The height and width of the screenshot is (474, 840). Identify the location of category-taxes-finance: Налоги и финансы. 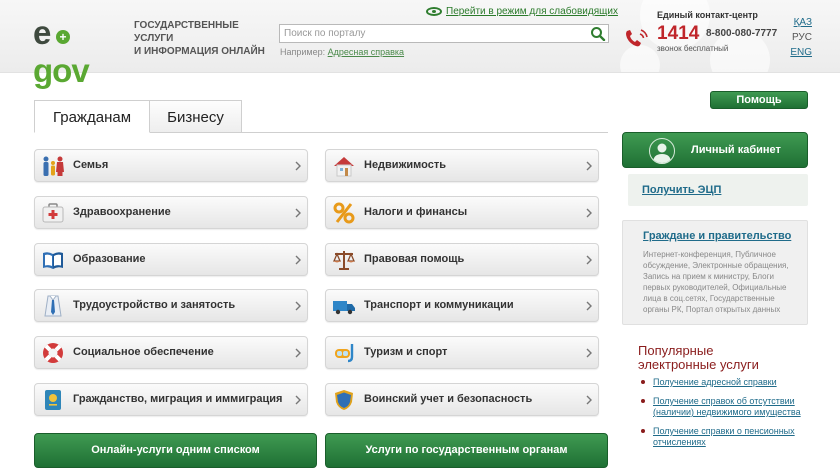
(462, 212).